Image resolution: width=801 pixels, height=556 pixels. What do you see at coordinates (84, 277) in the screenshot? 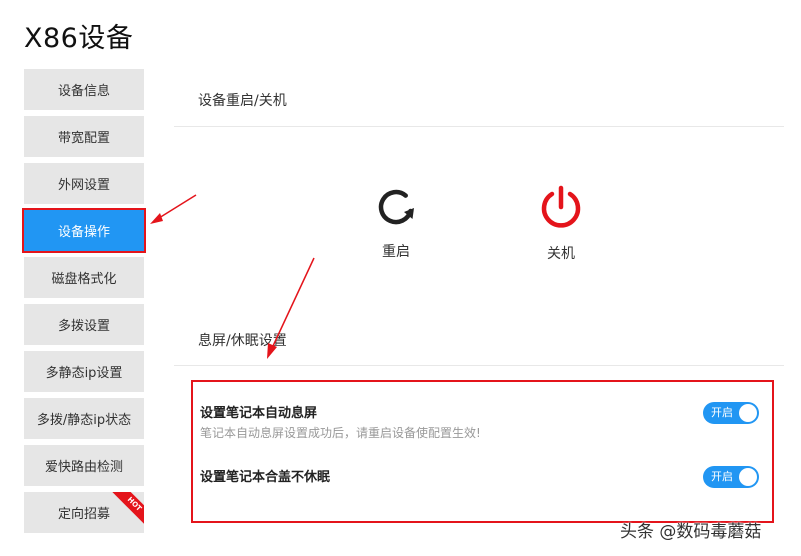
I see `sidebar-item-disk-format: 磁盘格式化` at bounding box center [84, 277].